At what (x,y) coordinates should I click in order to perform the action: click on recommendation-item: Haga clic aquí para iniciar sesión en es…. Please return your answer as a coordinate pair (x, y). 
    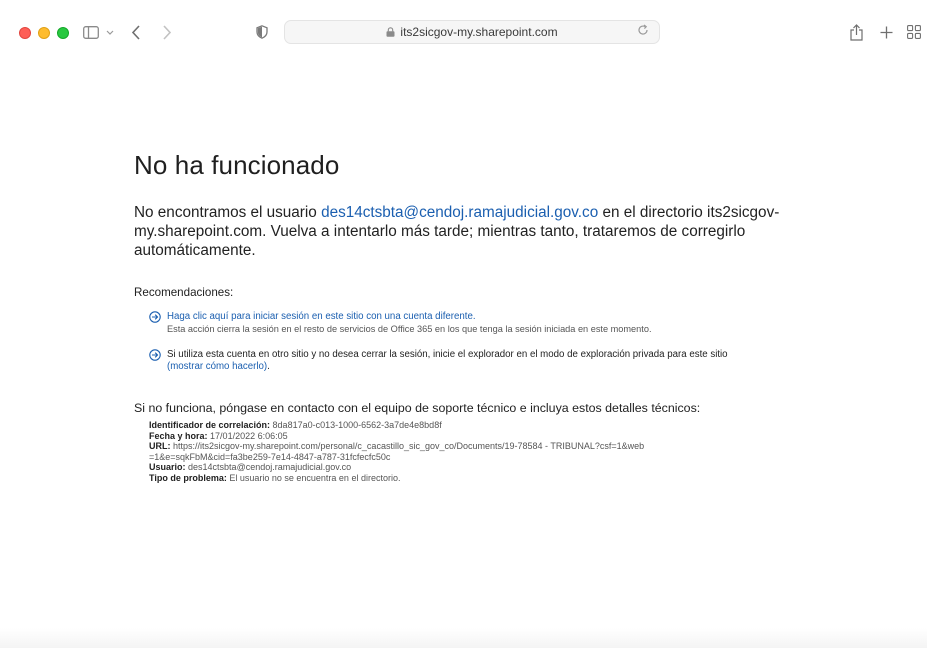
    Looking at the image, I should click on (481, 323).